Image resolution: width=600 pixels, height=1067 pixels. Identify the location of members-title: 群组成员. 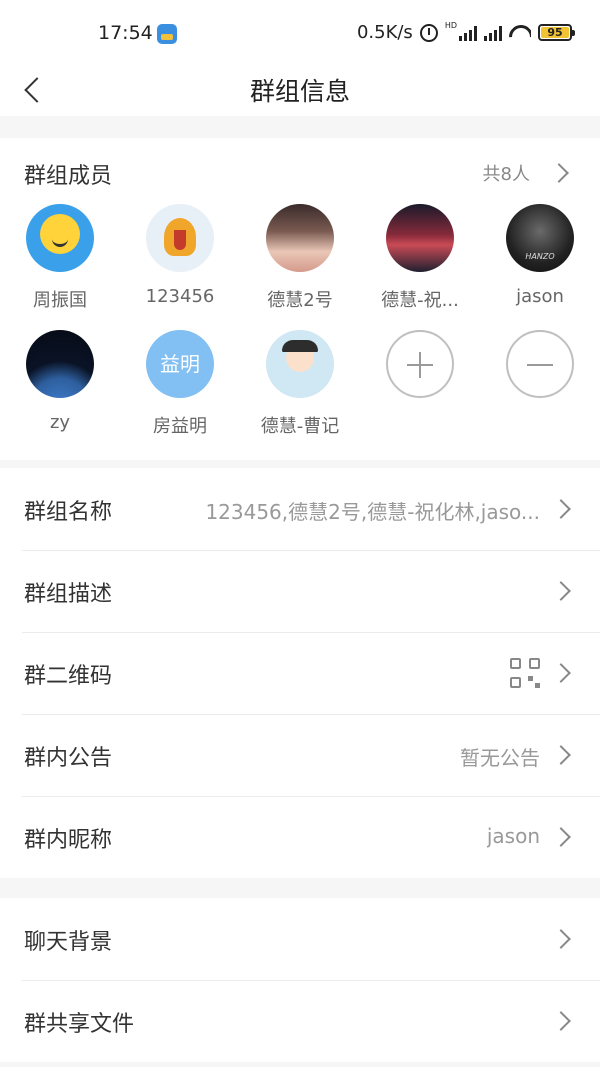
(68, 176).